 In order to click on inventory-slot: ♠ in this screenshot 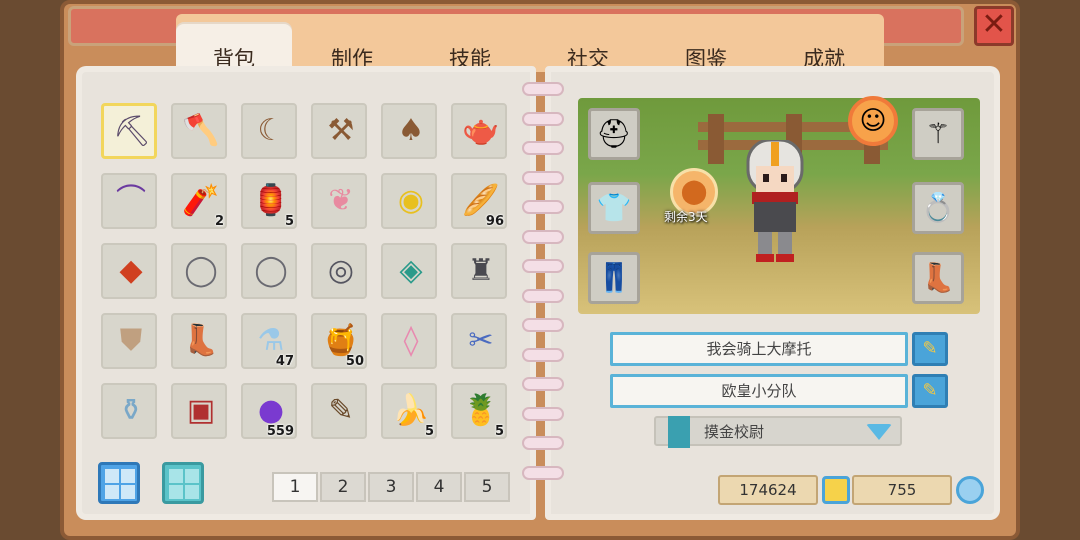, I will do `click(409, 131)`.